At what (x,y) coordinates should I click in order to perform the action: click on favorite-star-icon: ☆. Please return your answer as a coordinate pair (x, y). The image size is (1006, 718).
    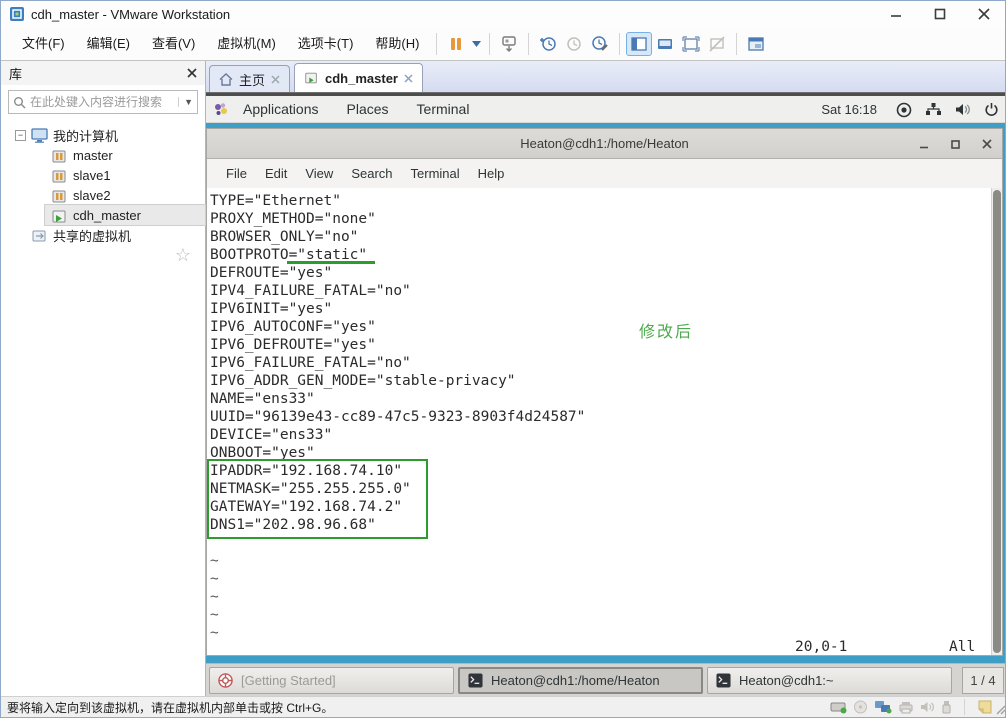
    Looking at the image, I should click on (183, 255).